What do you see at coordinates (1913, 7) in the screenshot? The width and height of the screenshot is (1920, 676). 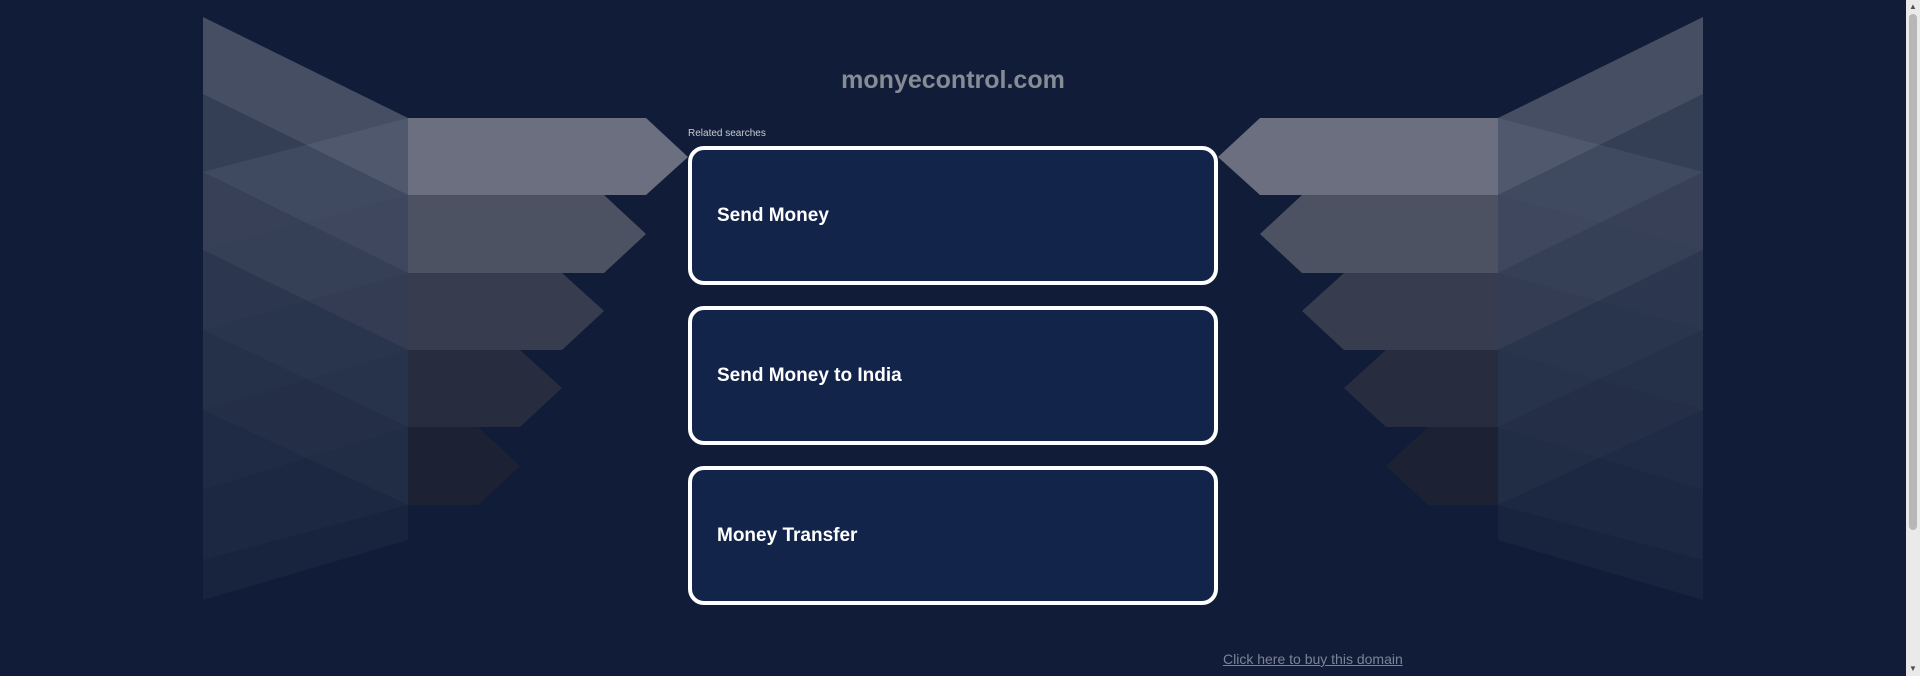 I see `scroll-up-arrow-icon: ▲` at bounding box center [1913, 7].